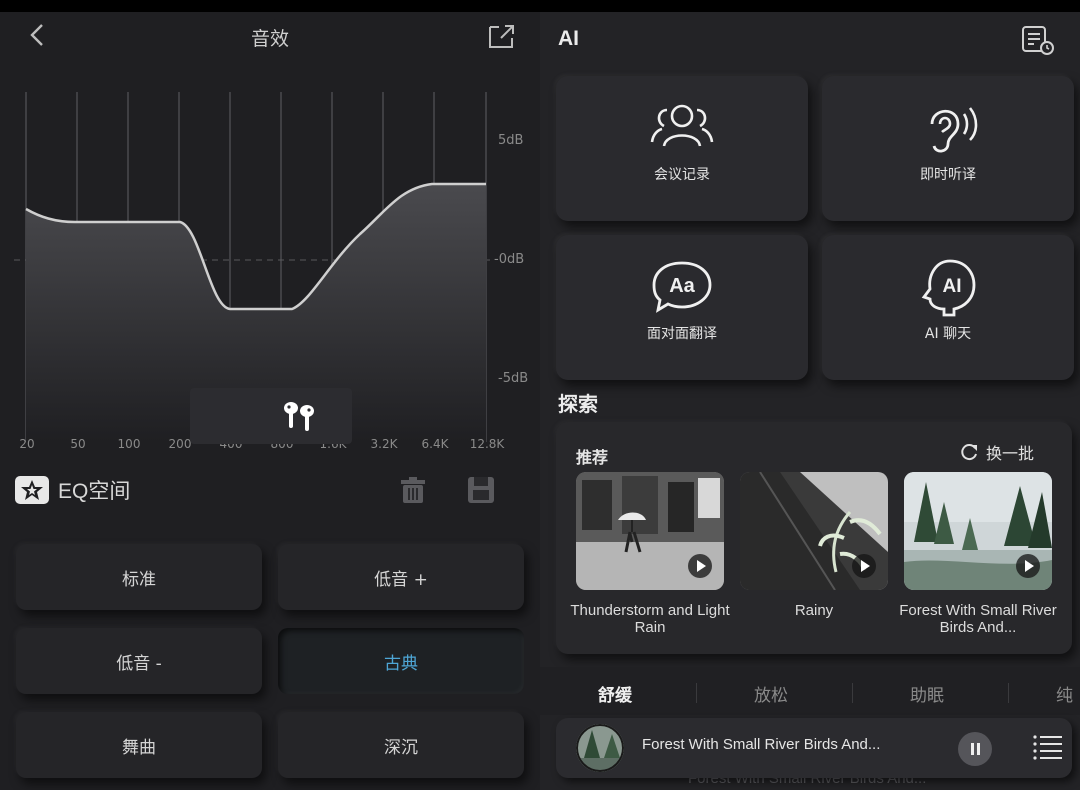  Describe the element at coordinates (513, 378) in the screenshot. I see `db-label-bottom: -5dB` at that location.